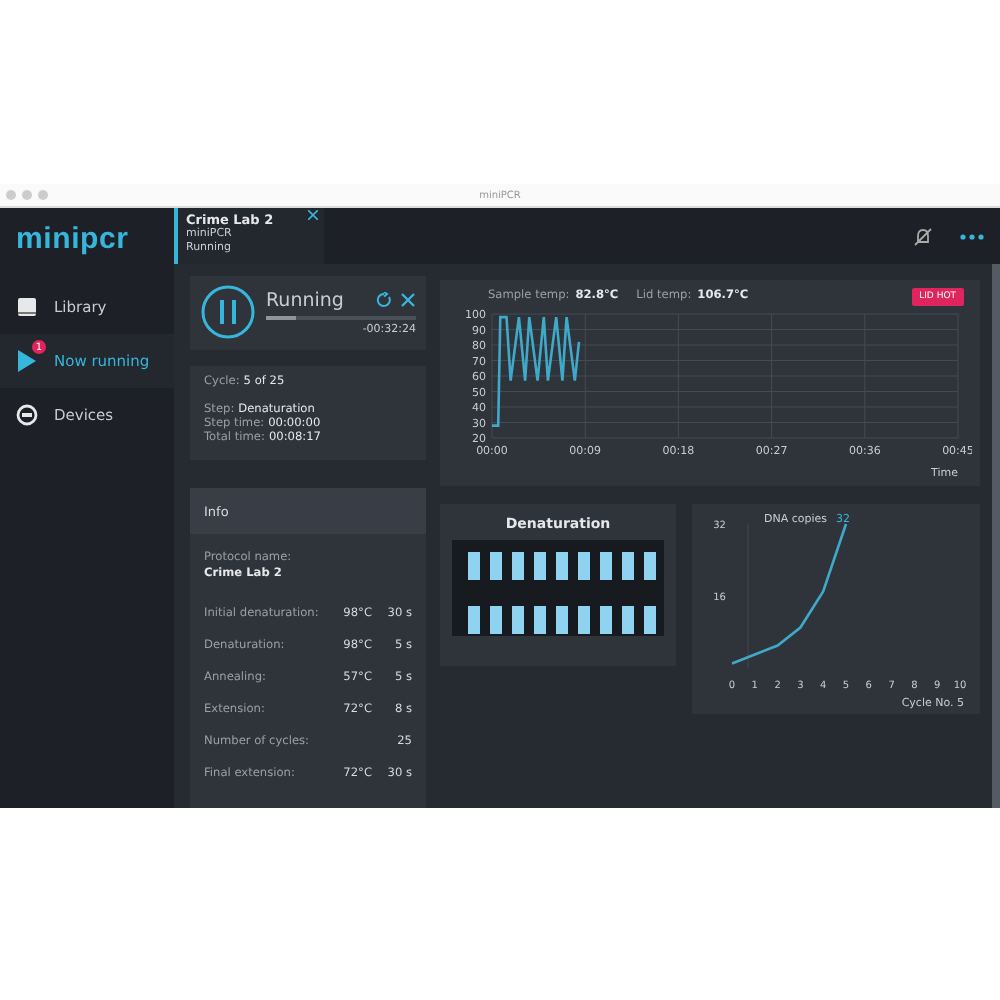 The height and width of the screenshot is (1000, 1000). I want to click on book-icon, so click(27, 307).